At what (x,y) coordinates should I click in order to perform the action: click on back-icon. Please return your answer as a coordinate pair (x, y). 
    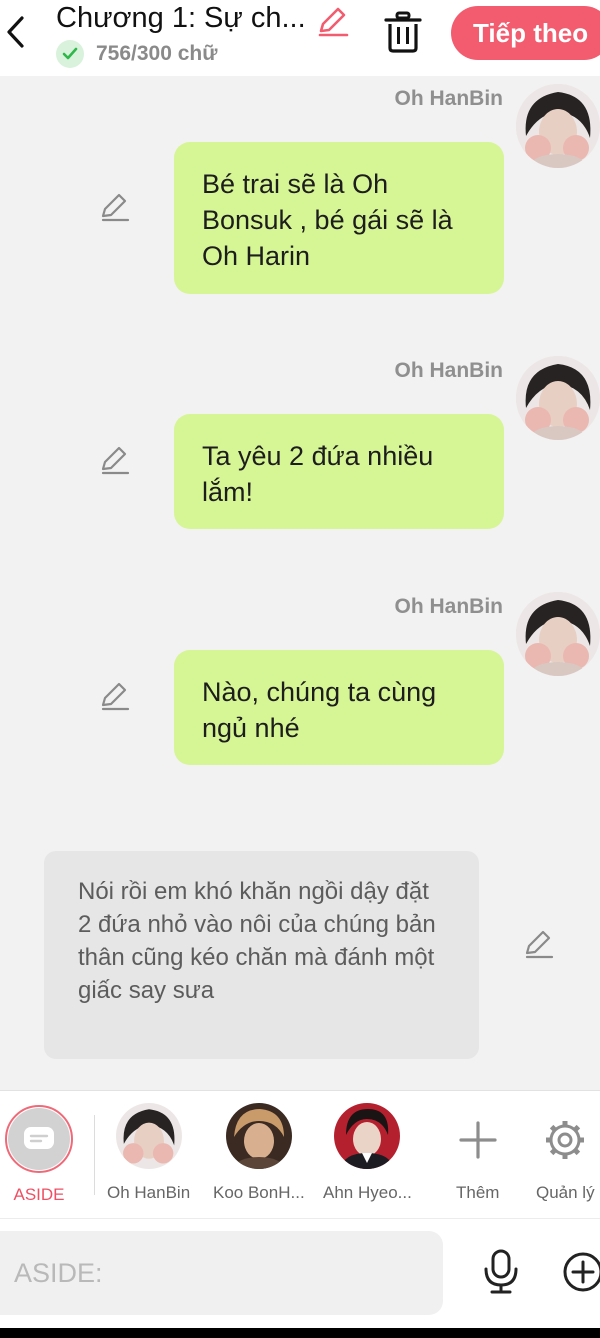
    Looking at the image, I should click on (15, 32).